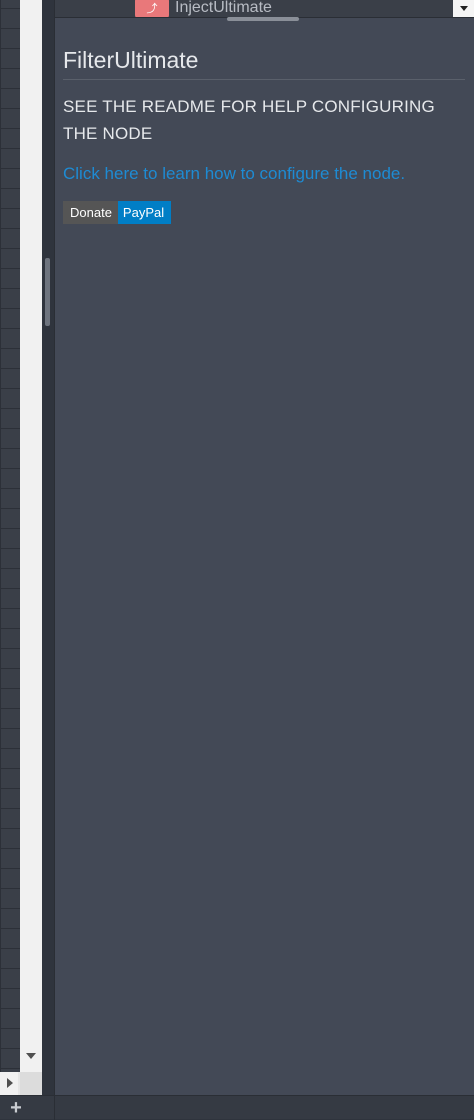  I want to click on paypal-label: PayPal, so click(144, 212).